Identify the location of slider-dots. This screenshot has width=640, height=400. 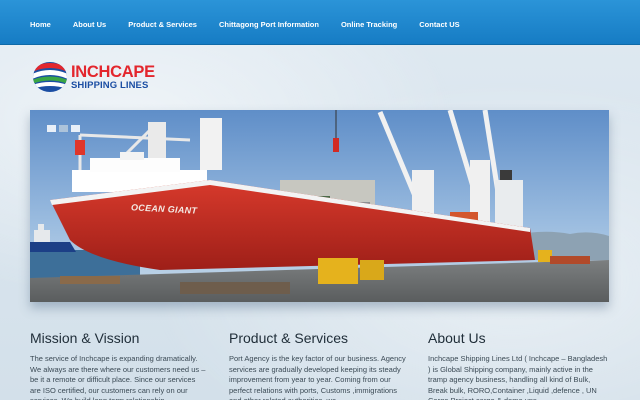
(63, 128).